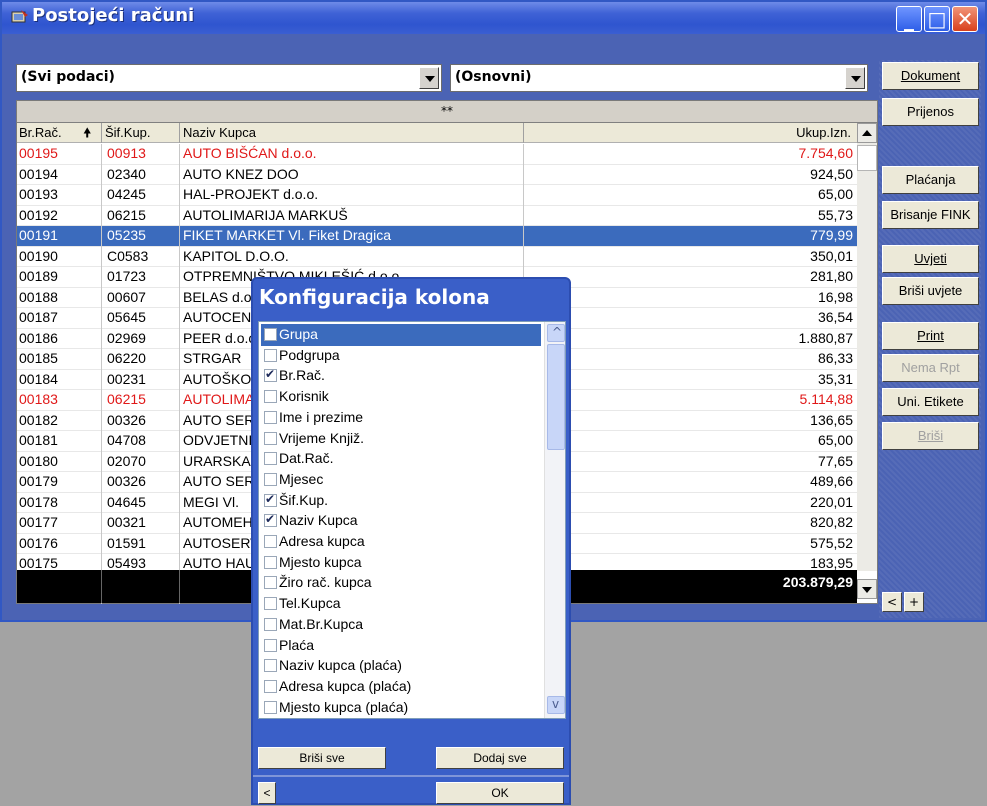 The image size is (987, 806). I want to click on checklist-scrollbar, so click(554, 520).